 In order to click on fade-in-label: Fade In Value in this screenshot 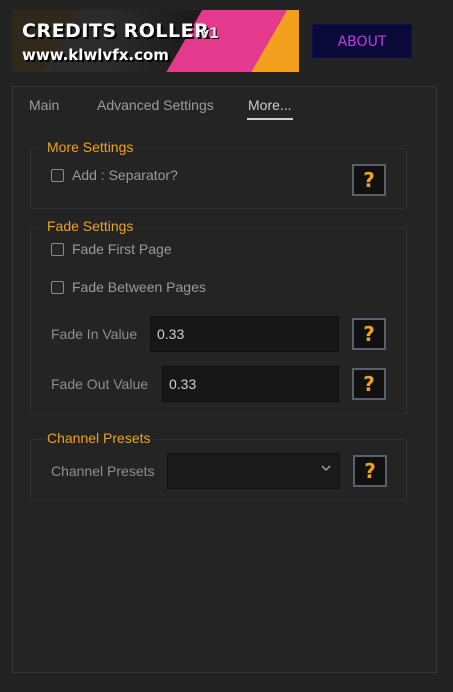, I will do `click(94, 334)`.